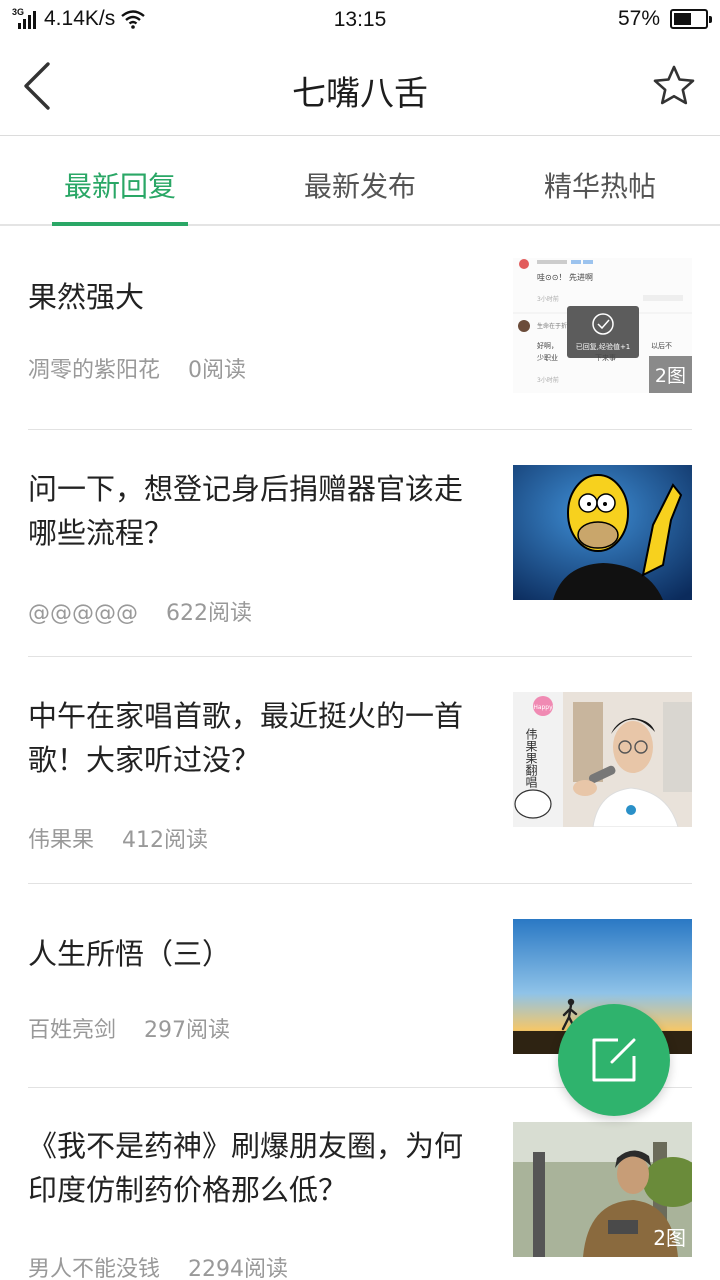  What do you see at coordinates (209, 613) in the screenshot?
I see `post-read-count: 622阅读` at bounding box center [209, 613].